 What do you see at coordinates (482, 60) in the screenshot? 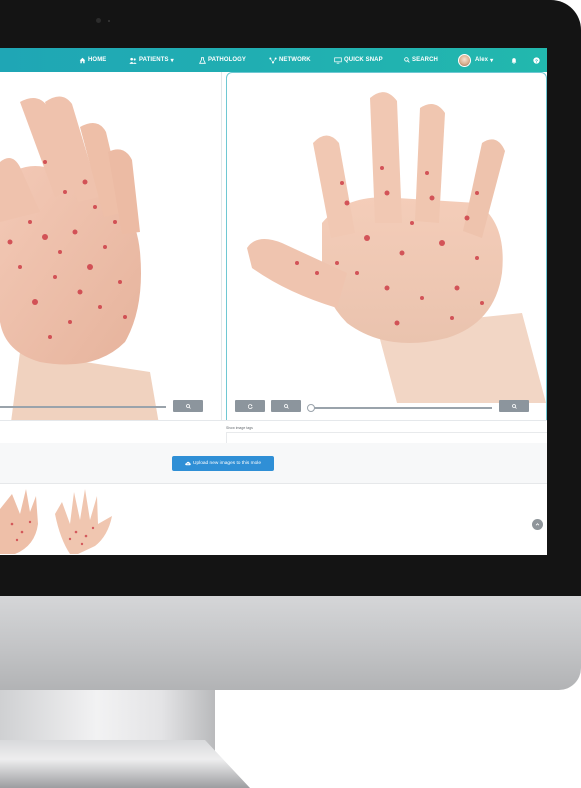
I see `user-name: Alex` at bounding box center [482, 60].